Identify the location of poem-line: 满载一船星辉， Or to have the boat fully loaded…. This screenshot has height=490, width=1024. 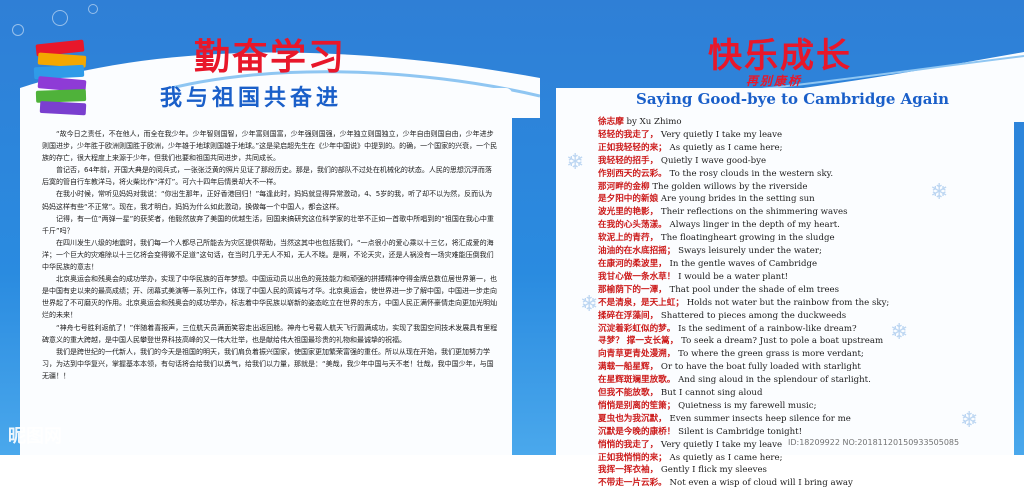
(798, 367).